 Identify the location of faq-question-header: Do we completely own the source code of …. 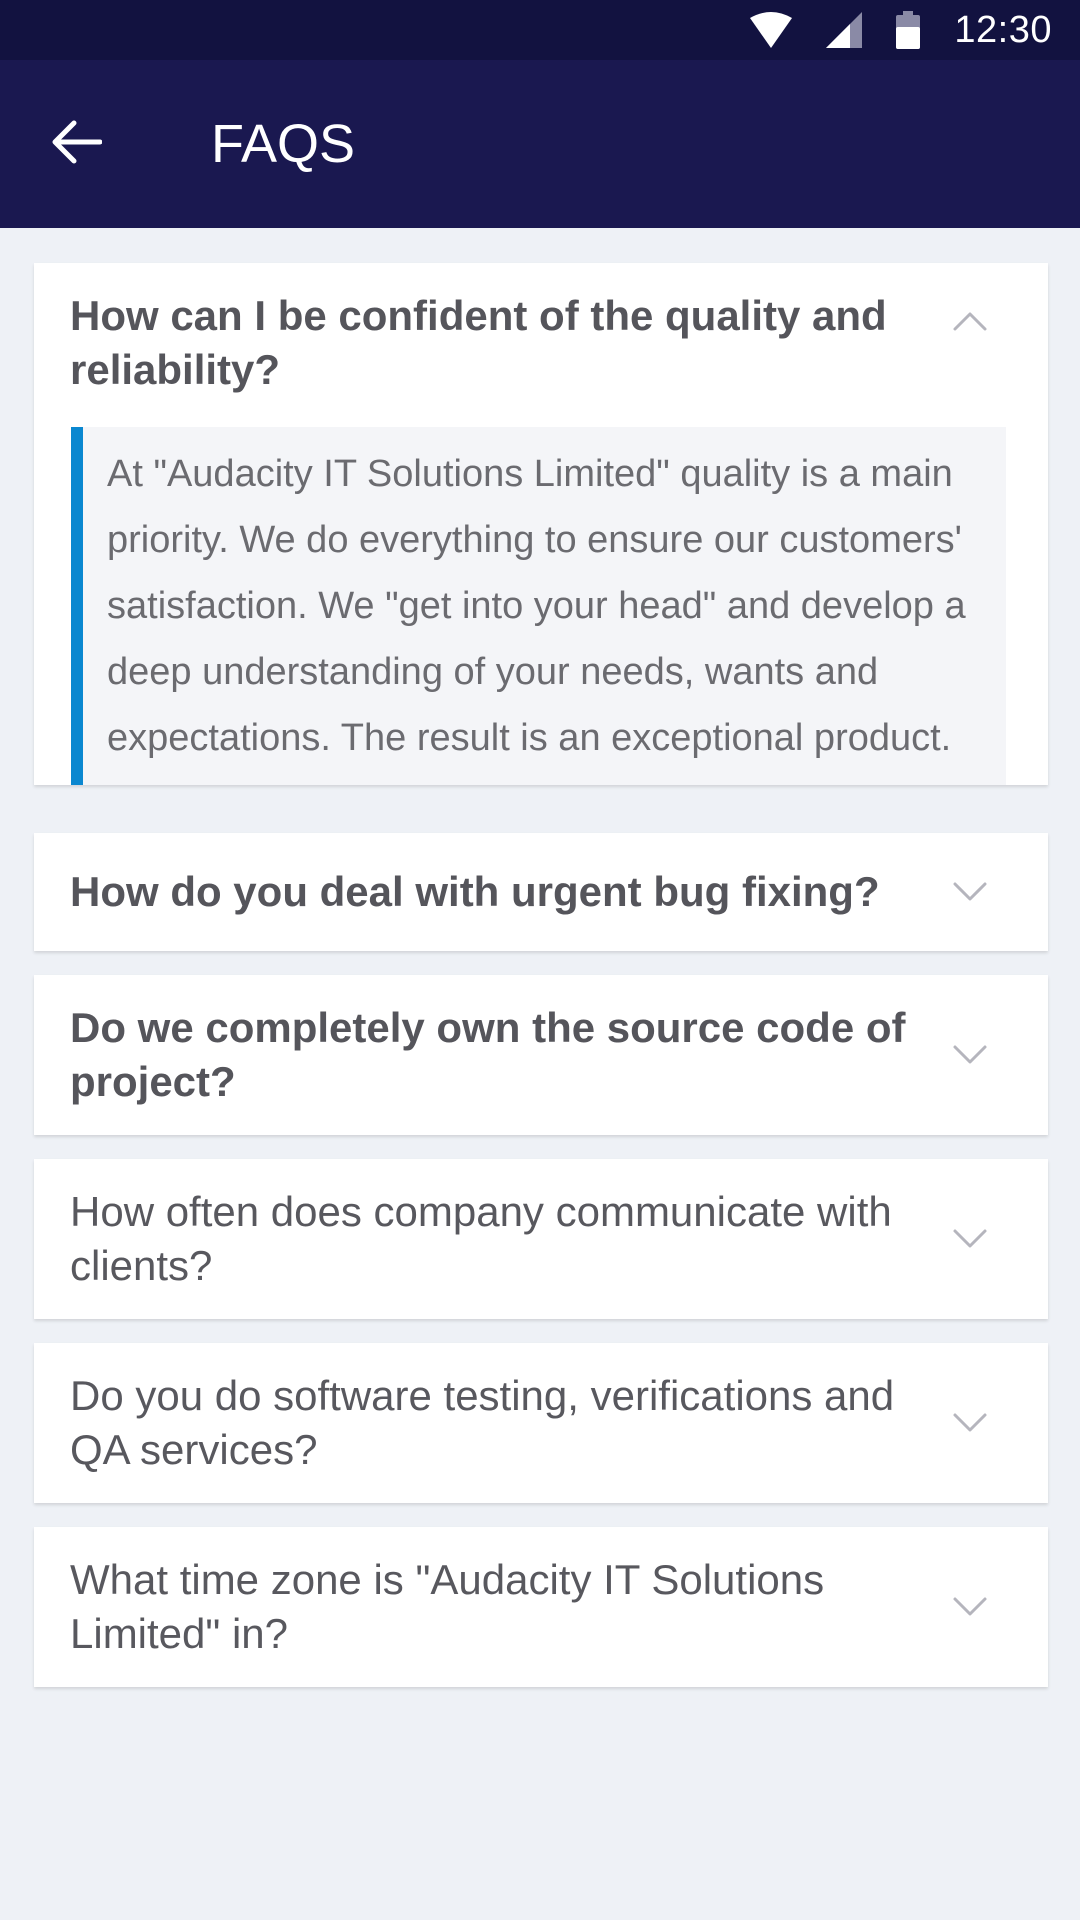
(541, 1055).